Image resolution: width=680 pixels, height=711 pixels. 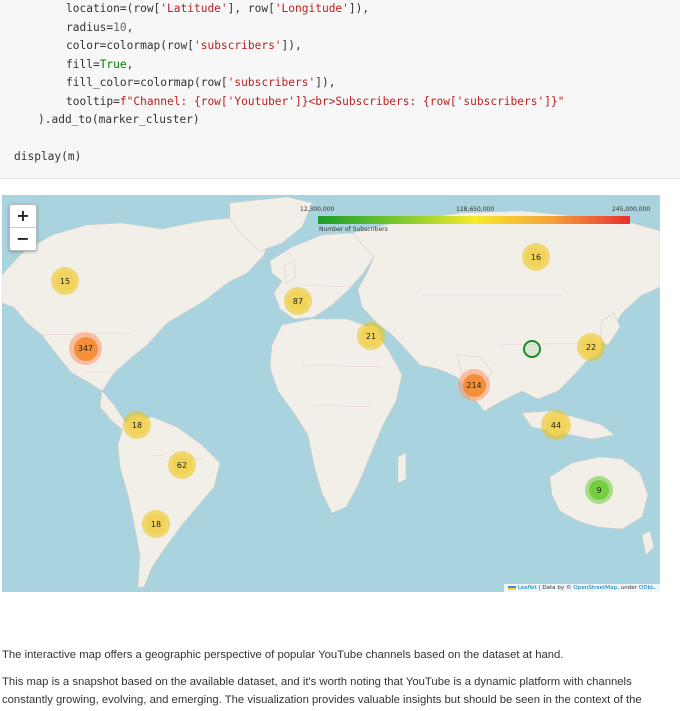 What do you see at coordinates (137, 304) in the screenshot?
I see `land-north-america` at bounding box center [137, 304].